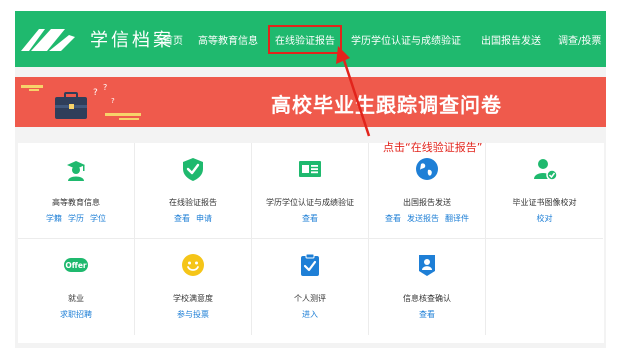  What do you see at coordinates (132, 39) in the screenshot?
I see `brand-name: 学信档案` at bounding box center [132, 39].